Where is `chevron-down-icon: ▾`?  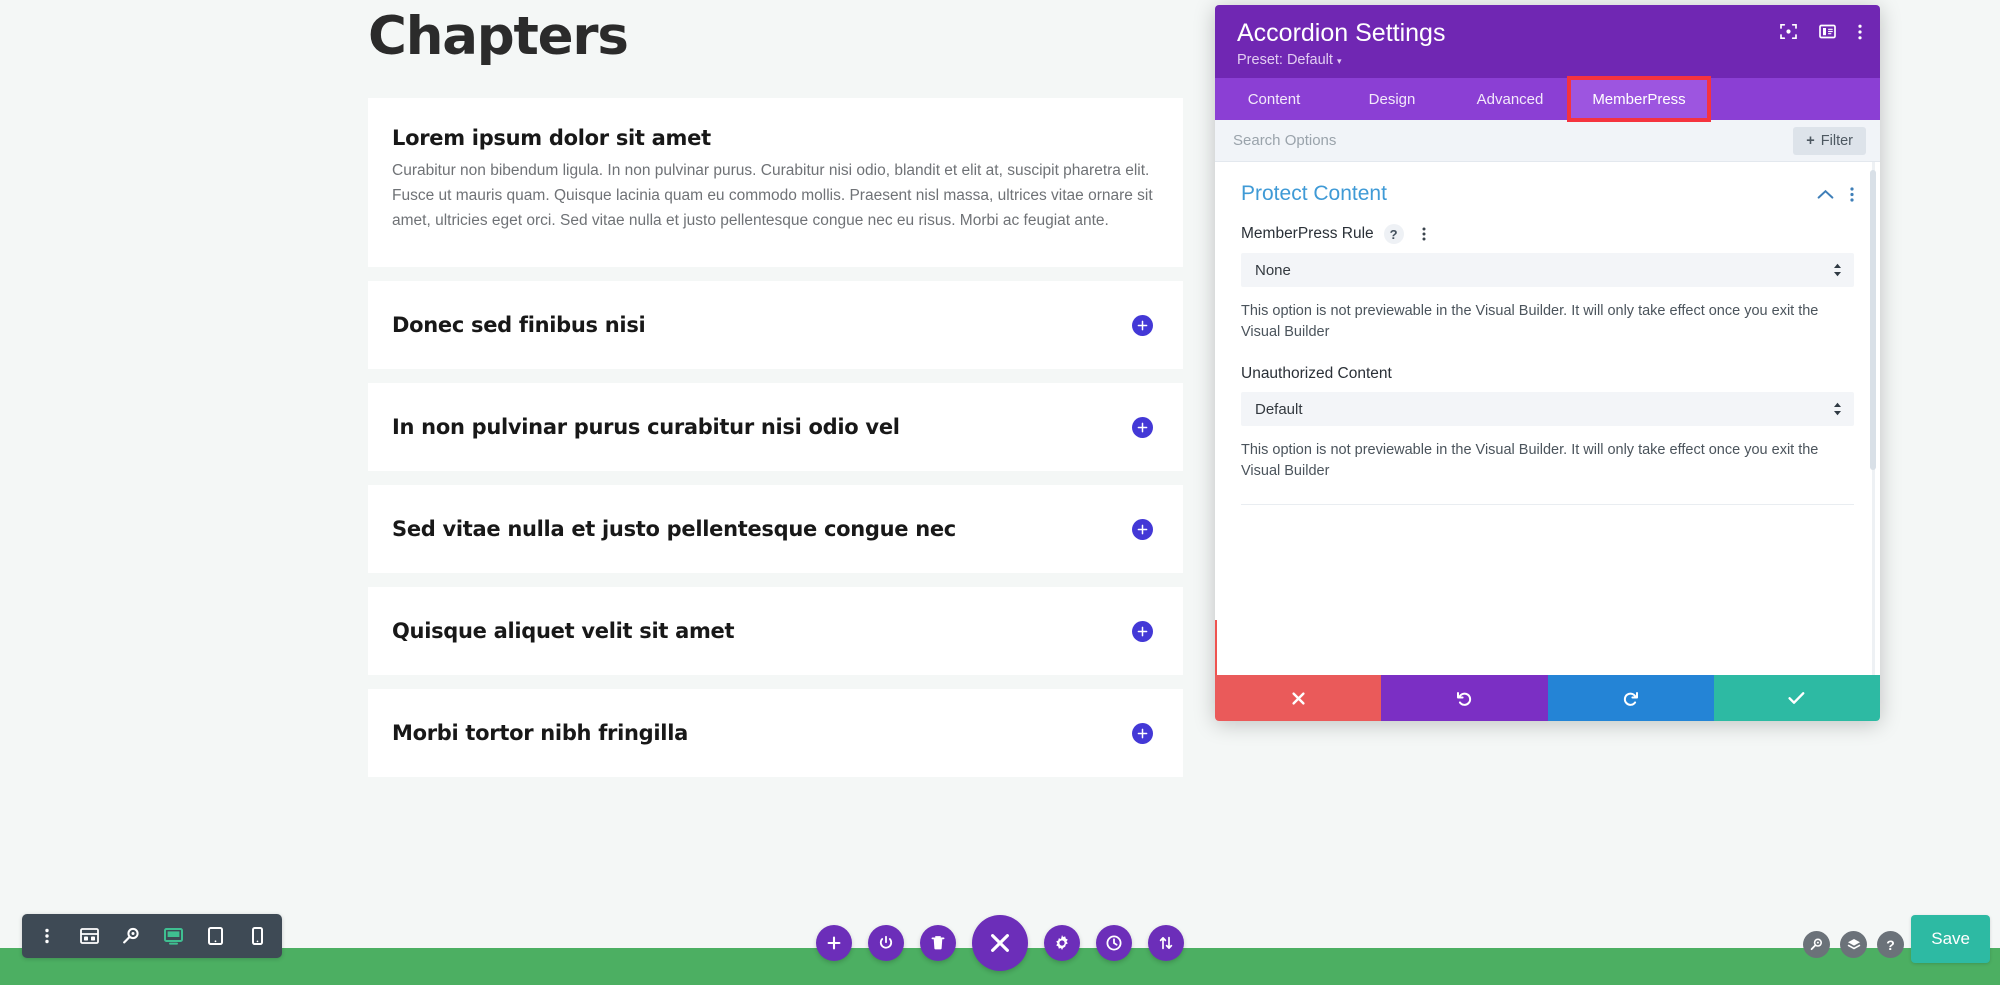 chevron-down-icon: ▾ is located at coordinates (1339, 61).